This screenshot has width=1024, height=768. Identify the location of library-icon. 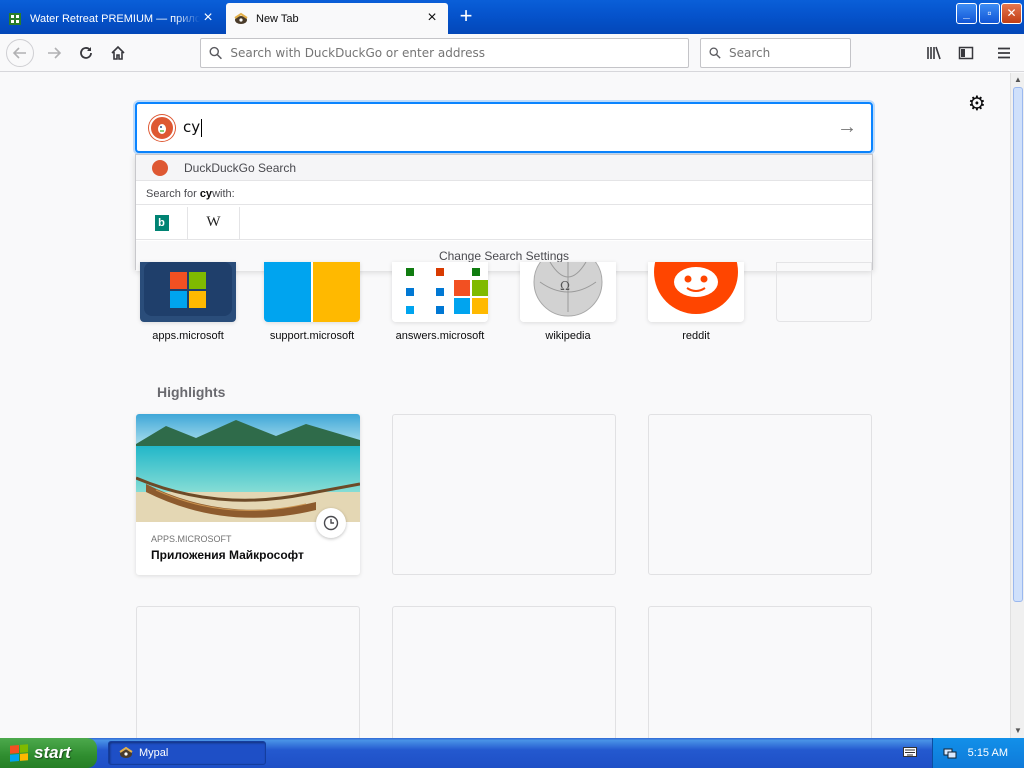
(934, 53).